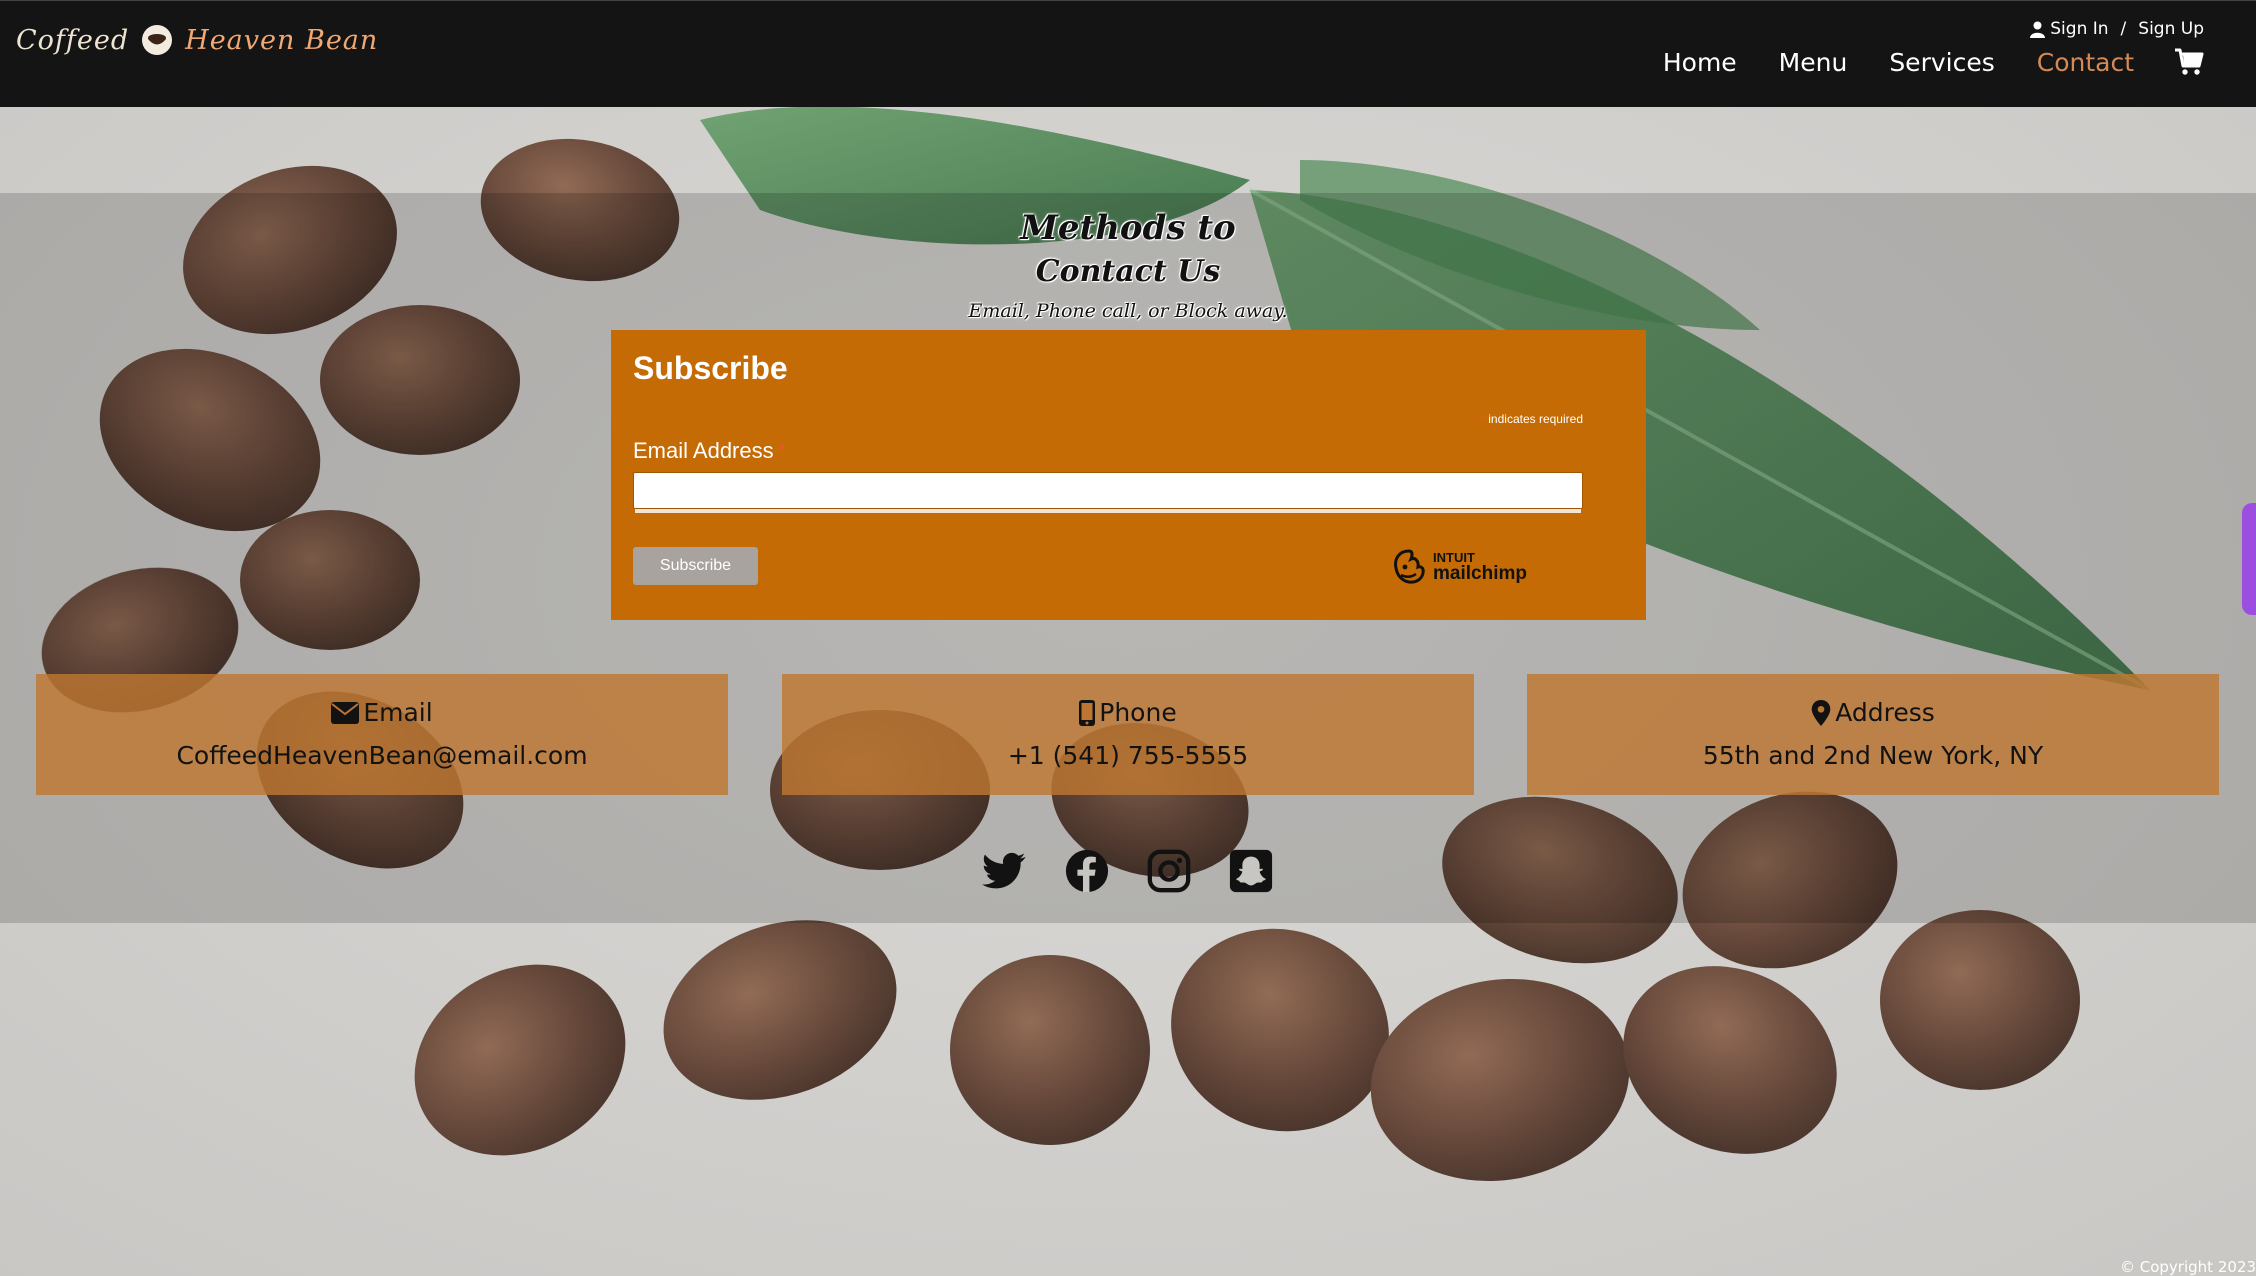 The height and width of the screenshot is (1276, 2256). What do you see at coordinates (1128, 734) in the screenshot?
I see `phone-card: Phone +1 (541) 755-5555` at bounding box center [1128, 734].